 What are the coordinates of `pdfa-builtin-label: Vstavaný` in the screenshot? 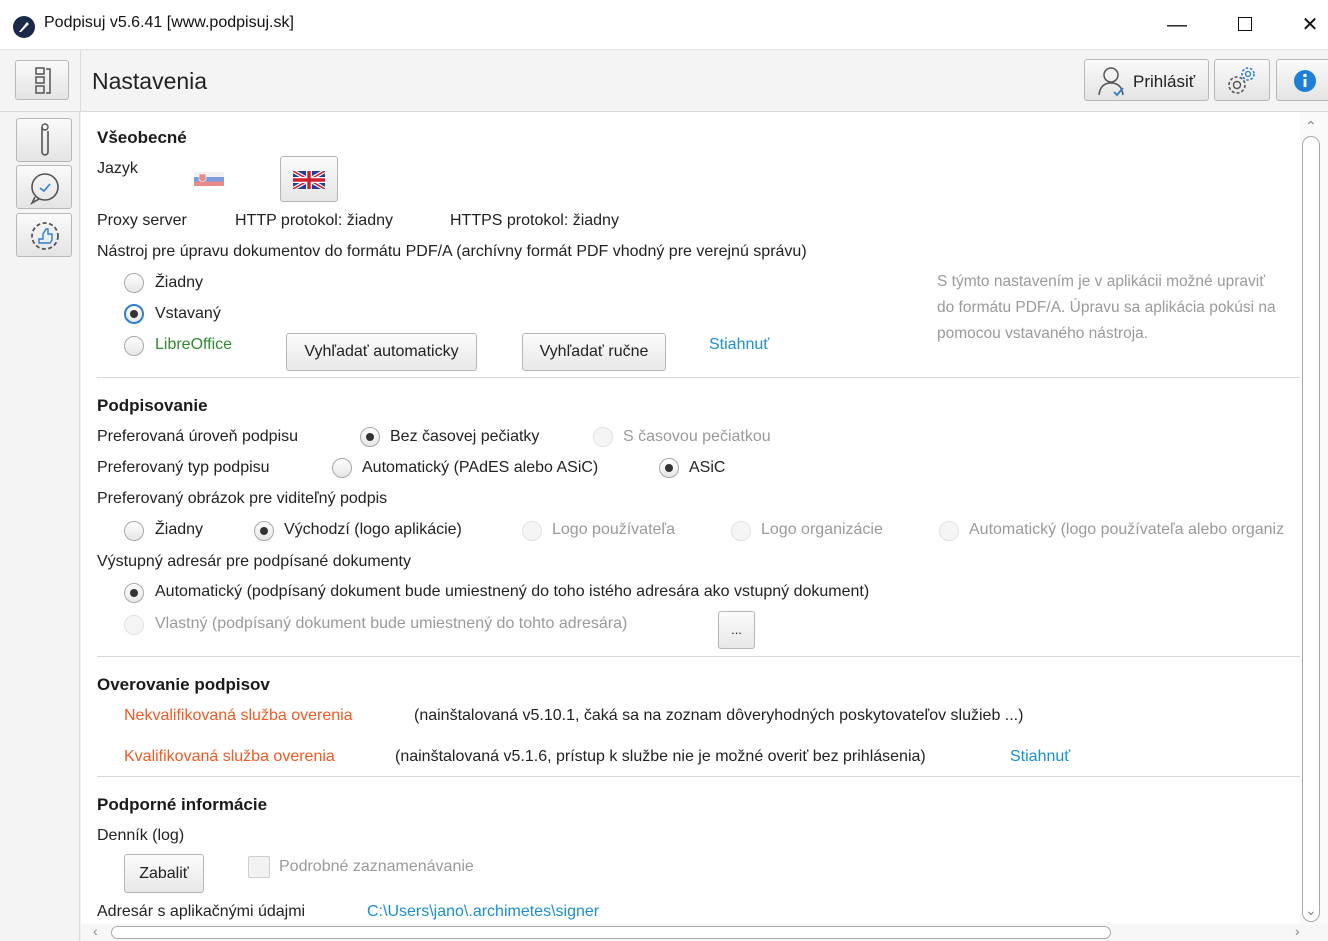 It's located at (188, 313).